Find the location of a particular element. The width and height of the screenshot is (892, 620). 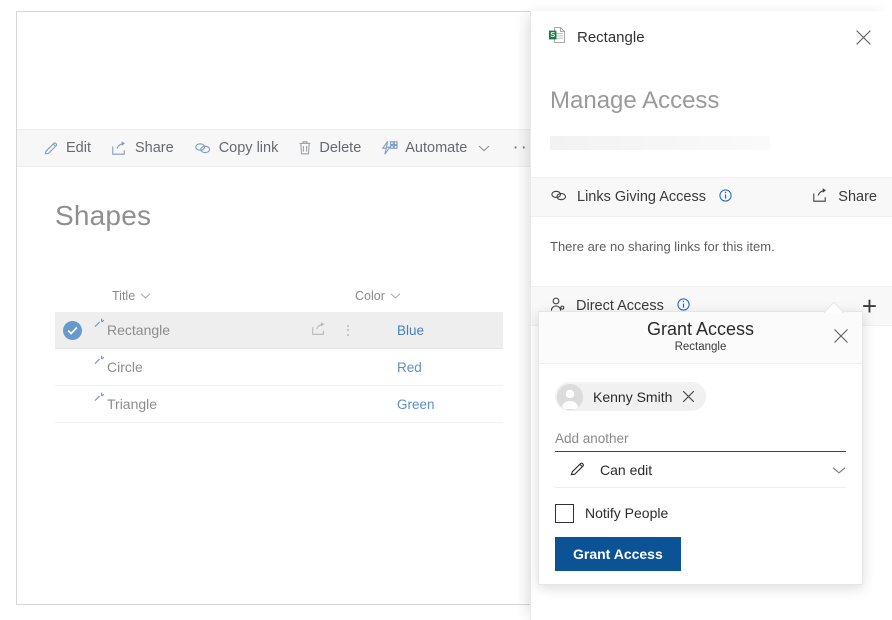

share-link-label: Share is located at coordinates (857, 197).